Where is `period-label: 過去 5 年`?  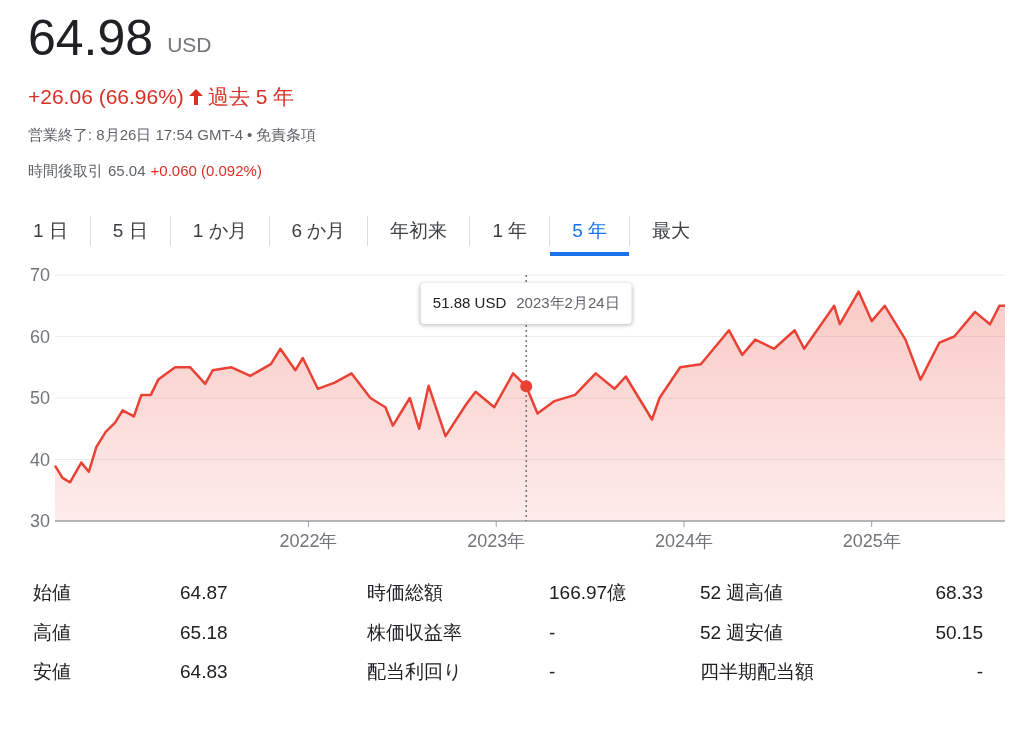
period-label: 過去 5 年 is located at coordinates (251, 97).